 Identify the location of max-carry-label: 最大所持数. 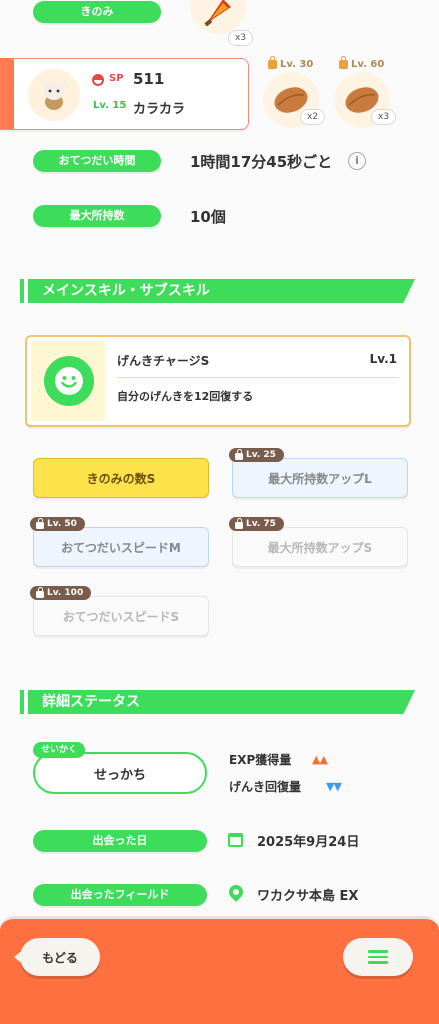
(97, 216).